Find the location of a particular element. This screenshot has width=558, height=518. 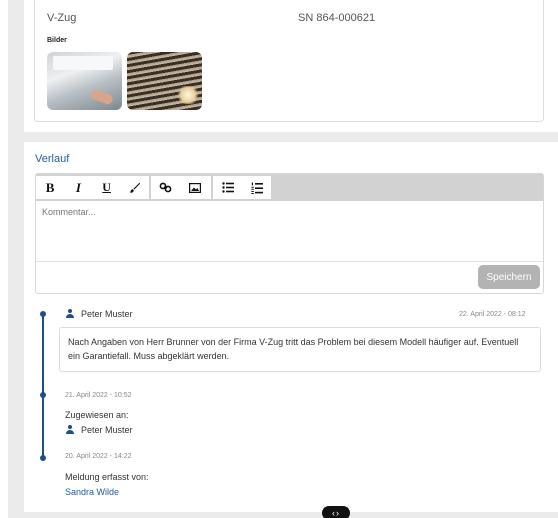

assigned-user: Peter Muster is located at coordinates (99, 430).